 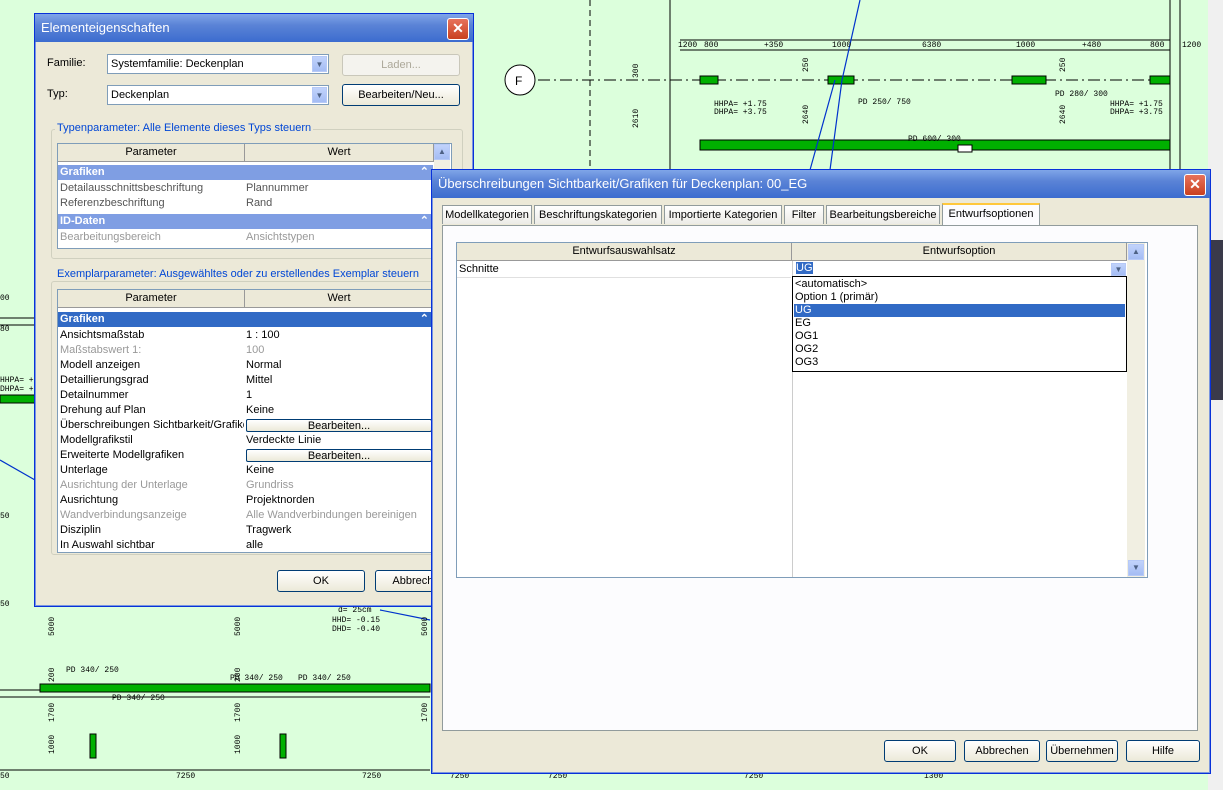 What do you see at coordinates (245, 203) in the screenshot?
I see `param-row: Referenzbeschriftung Rand` at bounding box center [245, 203].